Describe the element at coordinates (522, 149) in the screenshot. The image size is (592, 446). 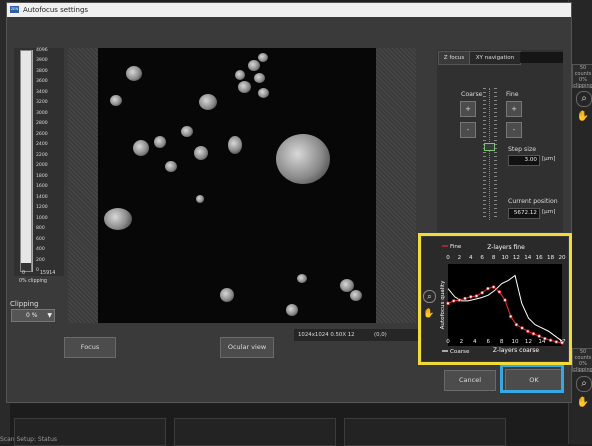
I see `step-size-label: Step size` at that location.